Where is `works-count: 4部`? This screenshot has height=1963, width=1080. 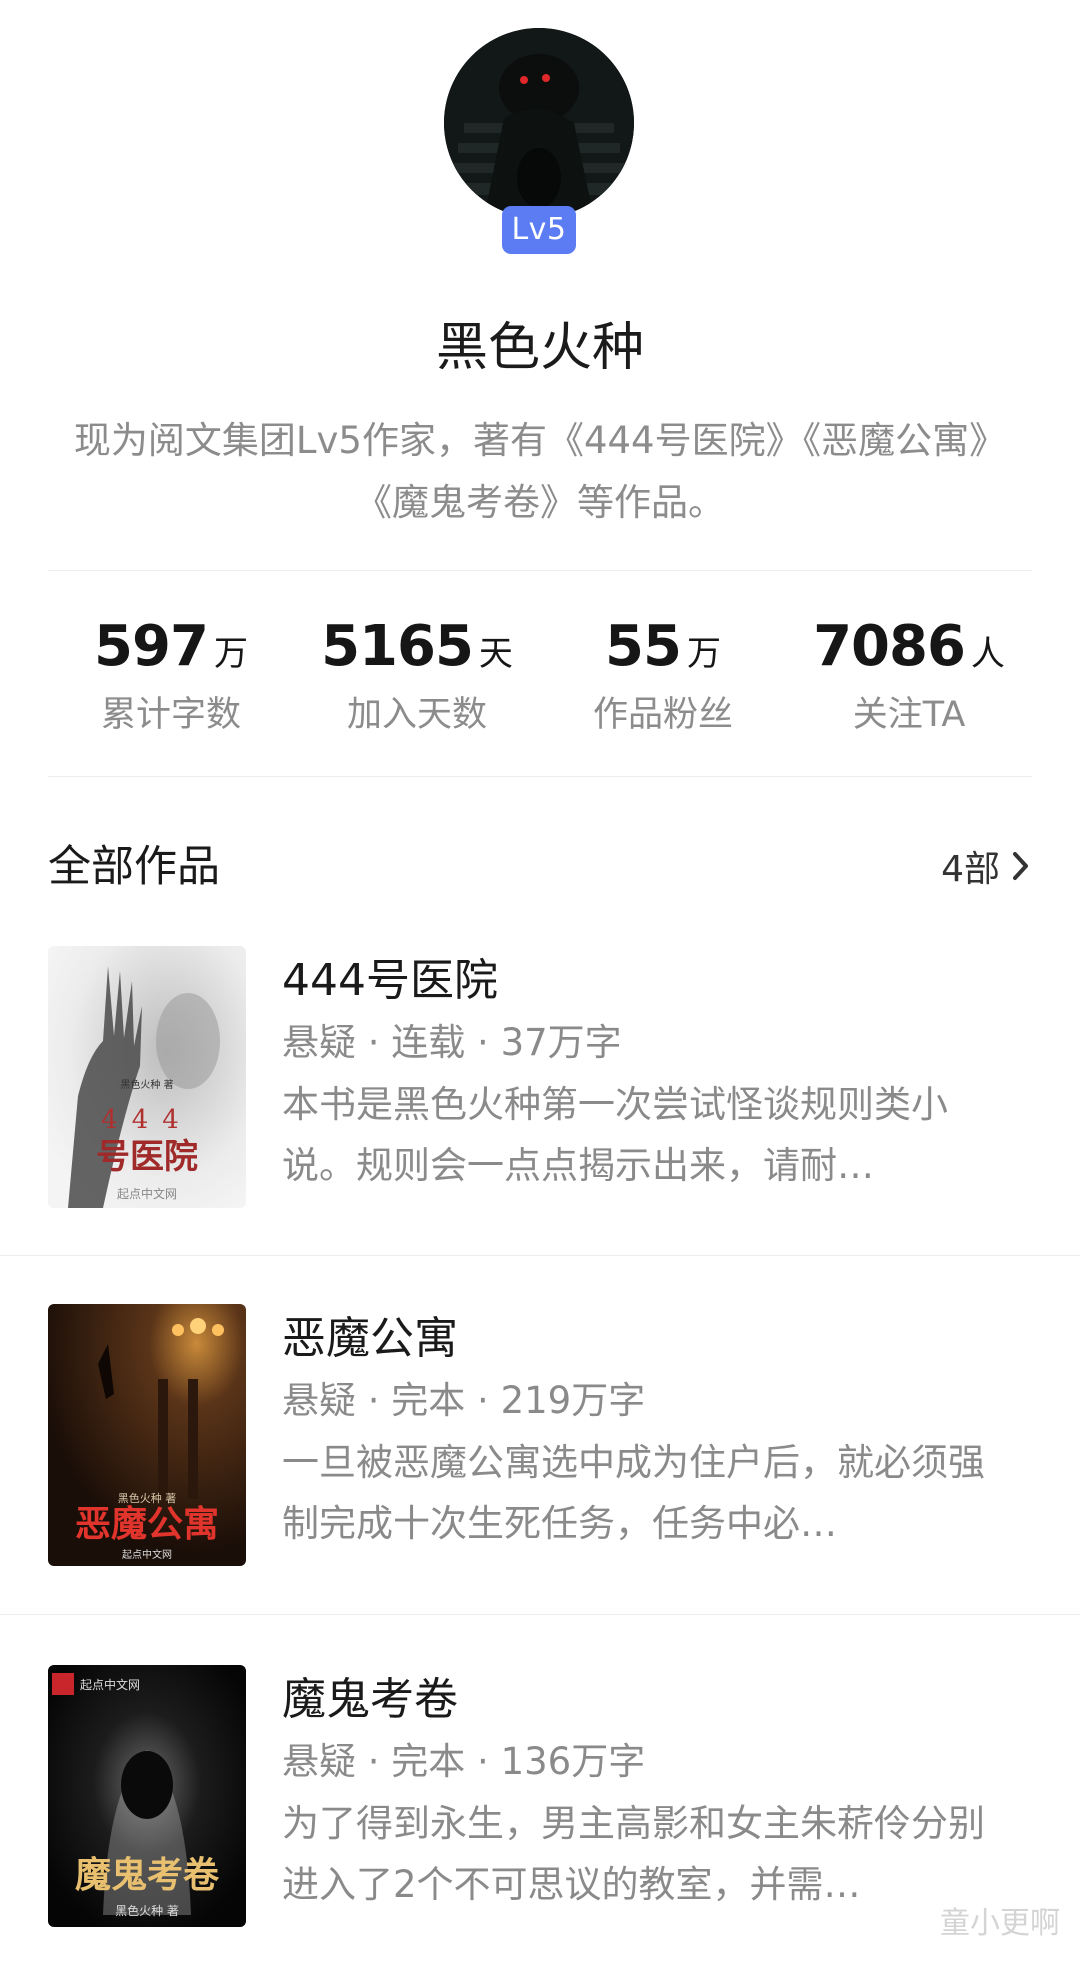
works-count: 4部 is located at coordinates (970, 869).